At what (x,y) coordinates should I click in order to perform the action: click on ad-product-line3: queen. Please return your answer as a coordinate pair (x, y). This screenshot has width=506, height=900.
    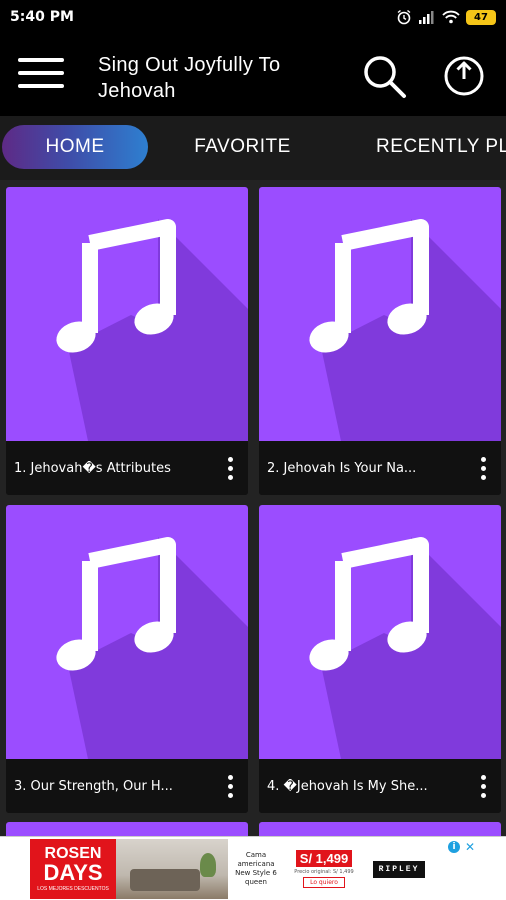
    Looking at the image, I should click on (256, 882).